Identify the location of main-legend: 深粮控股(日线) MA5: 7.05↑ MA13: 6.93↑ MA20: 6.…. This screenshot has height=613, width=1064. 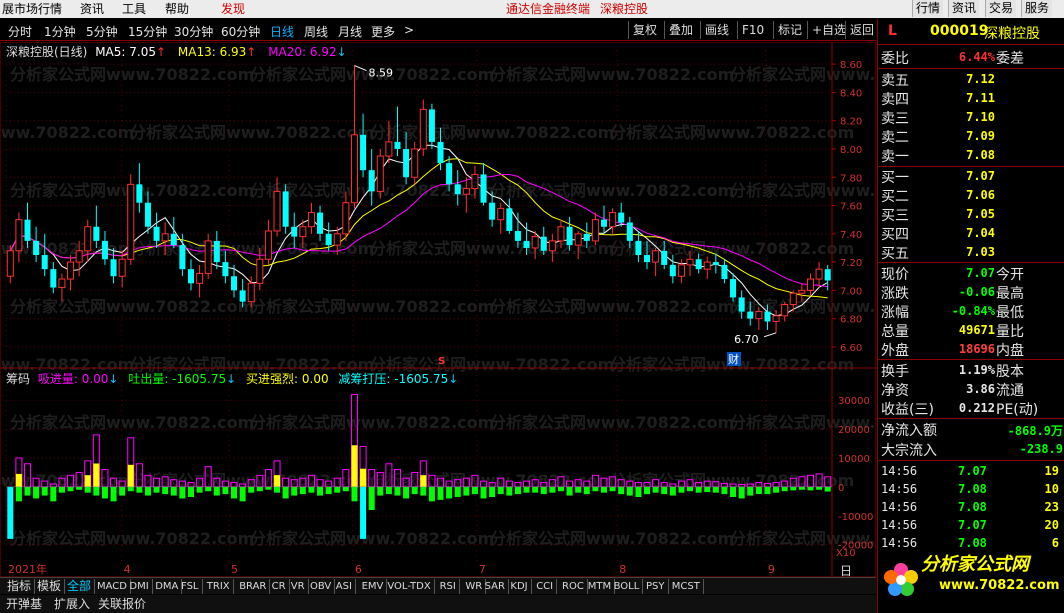
(176, 51).